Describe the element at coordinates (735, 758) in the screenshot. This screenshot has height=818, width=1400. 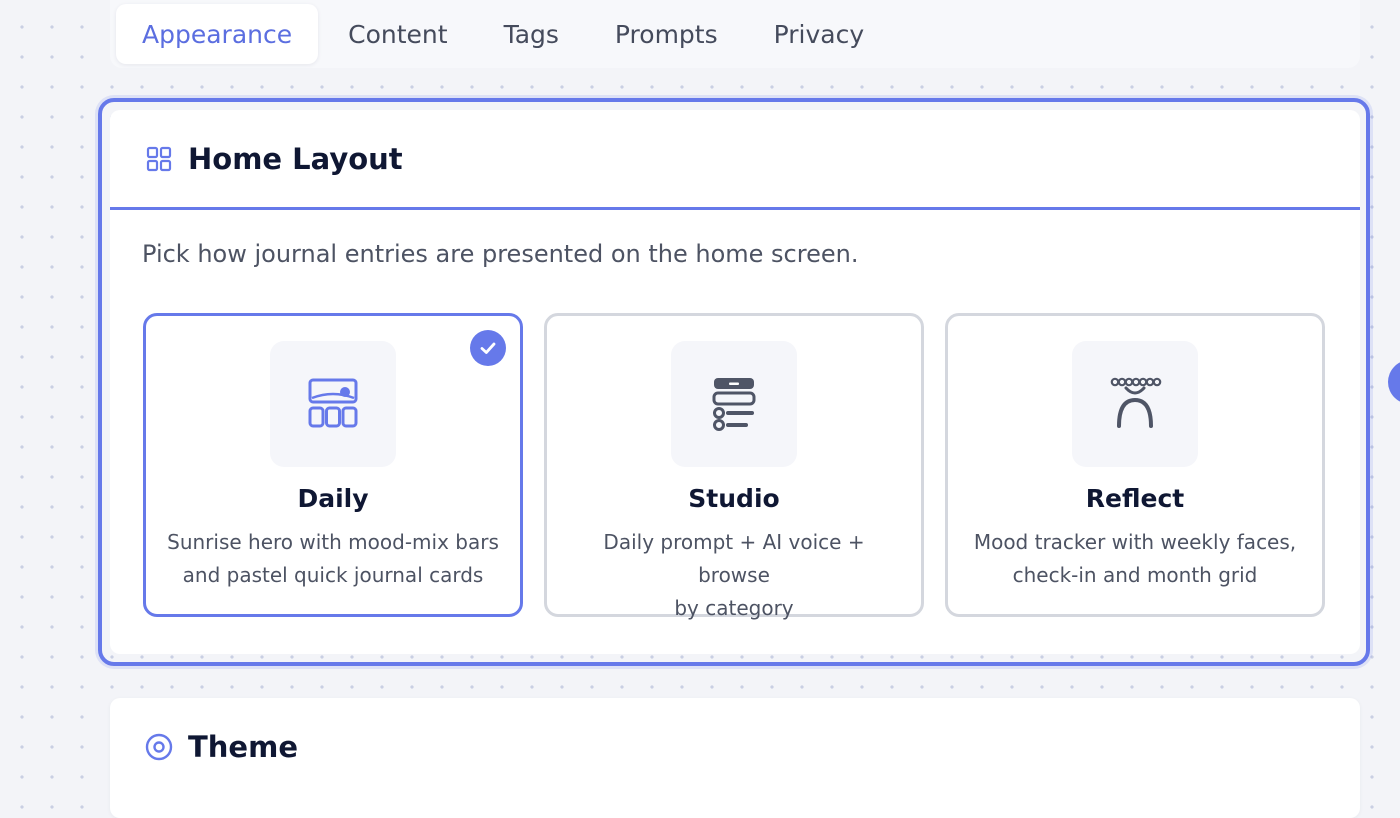
I see `theme-card: Theme` at that location.